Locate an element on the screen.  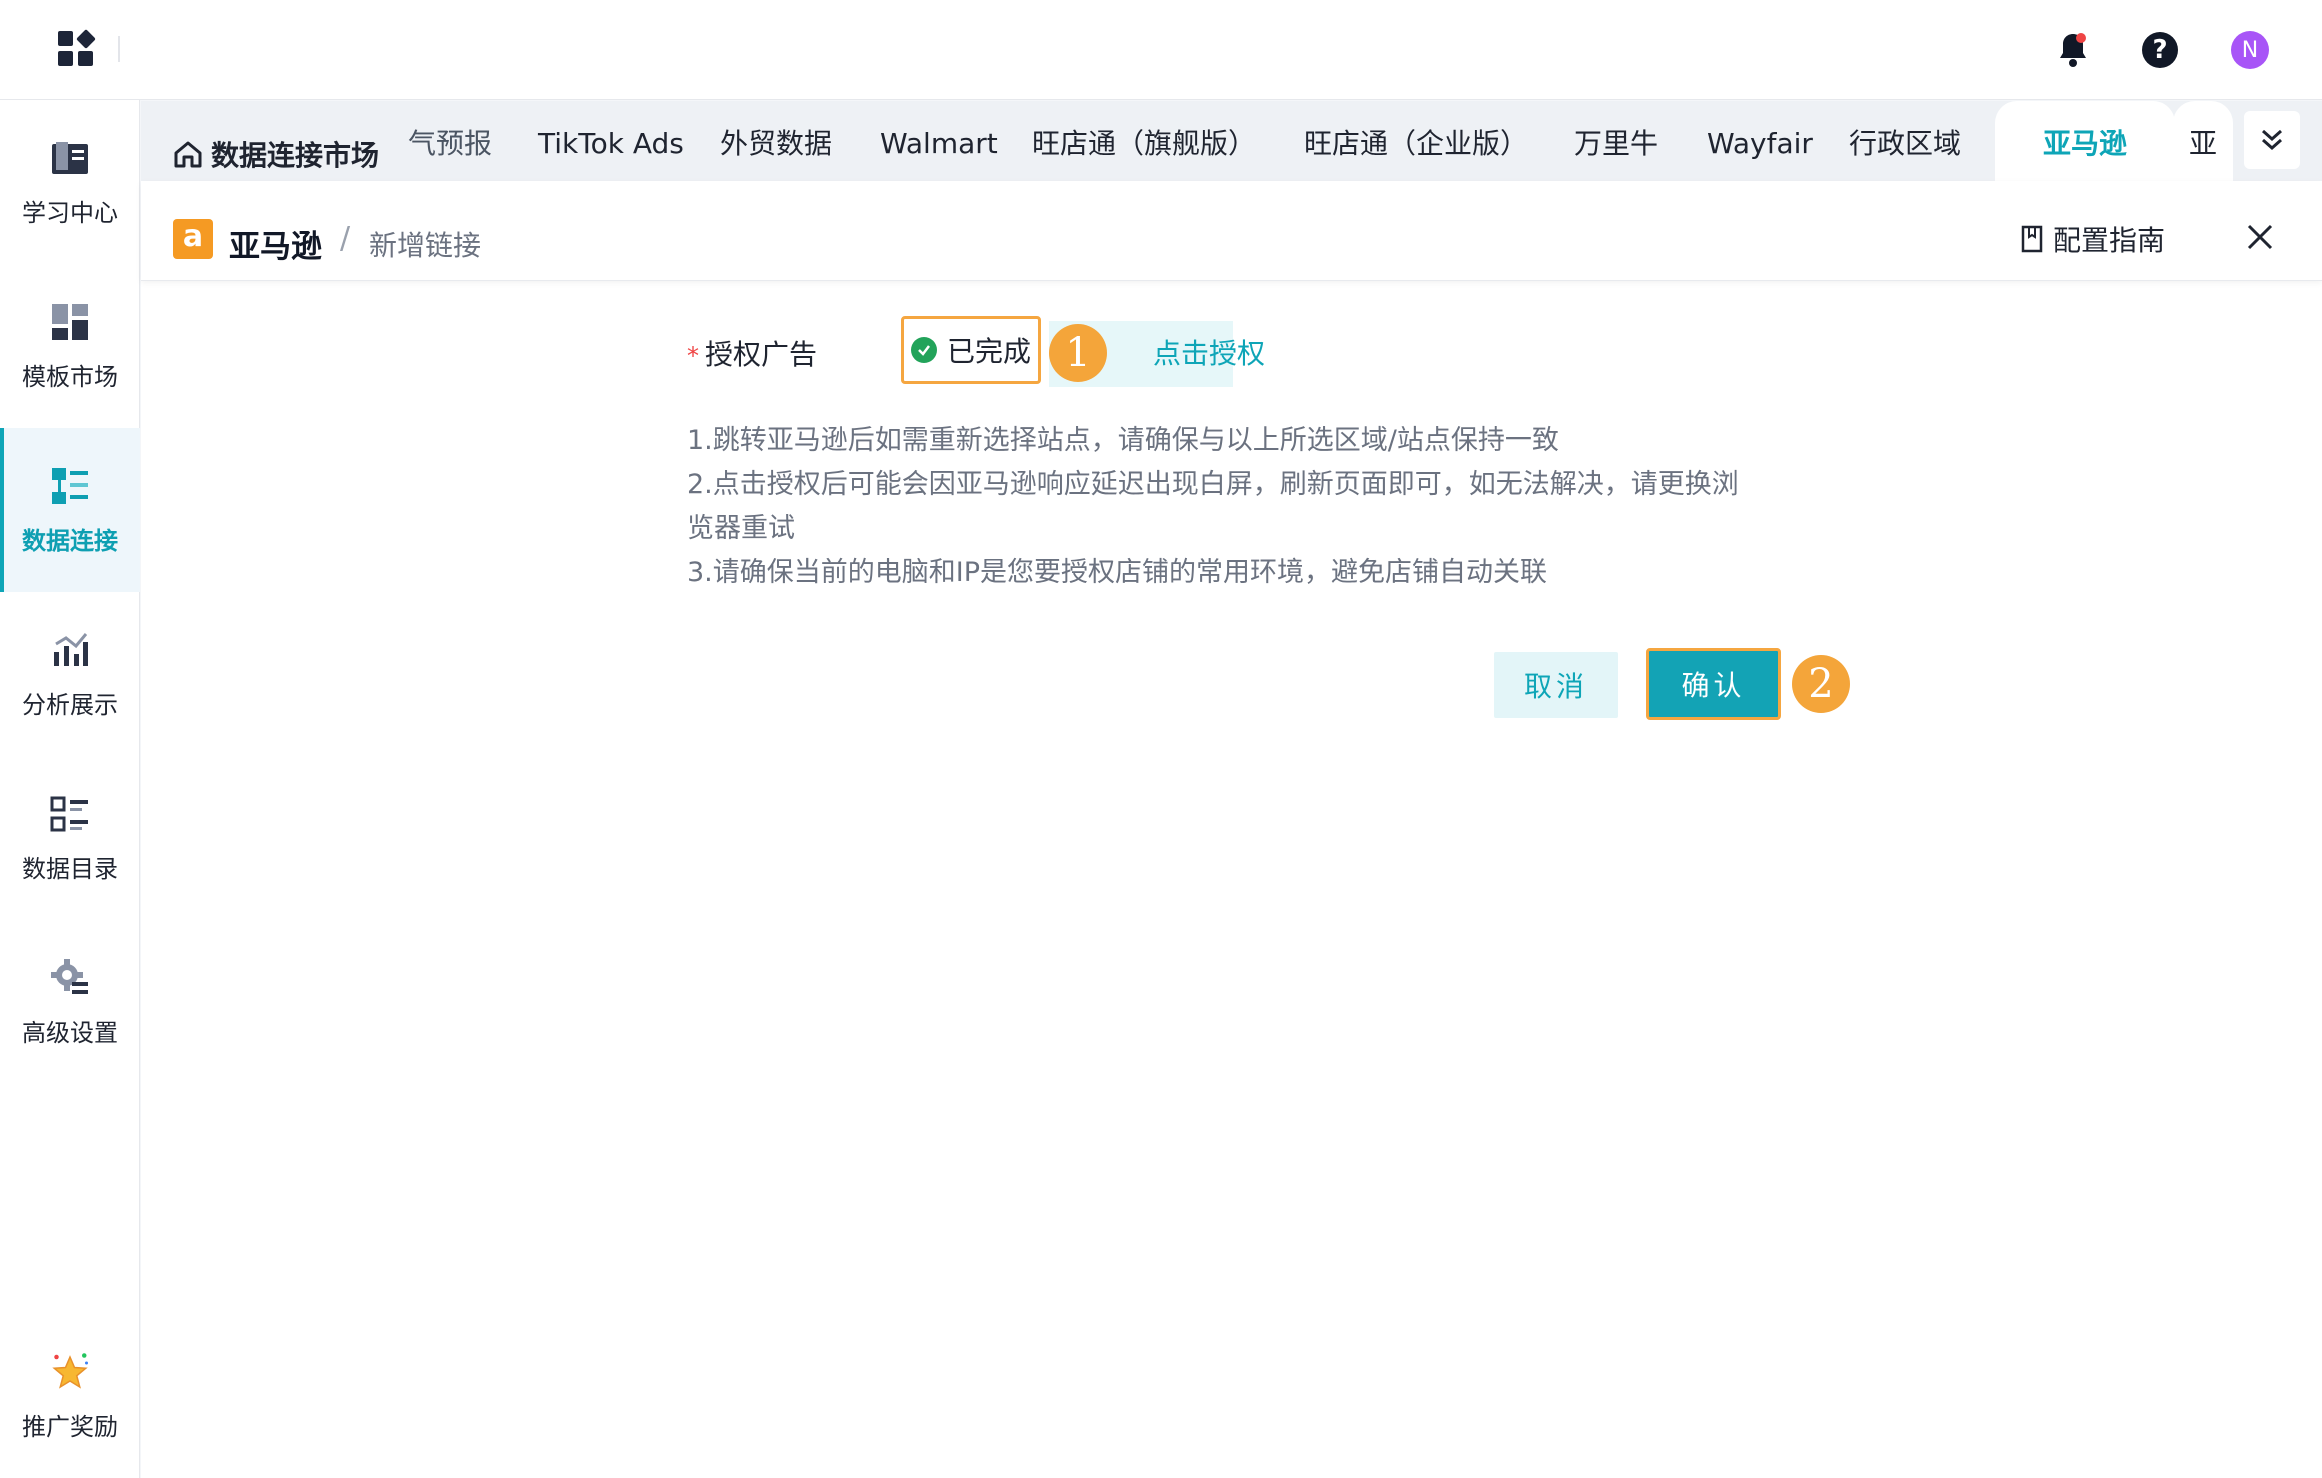
catalog-icon is located at coordinates (70, 814).